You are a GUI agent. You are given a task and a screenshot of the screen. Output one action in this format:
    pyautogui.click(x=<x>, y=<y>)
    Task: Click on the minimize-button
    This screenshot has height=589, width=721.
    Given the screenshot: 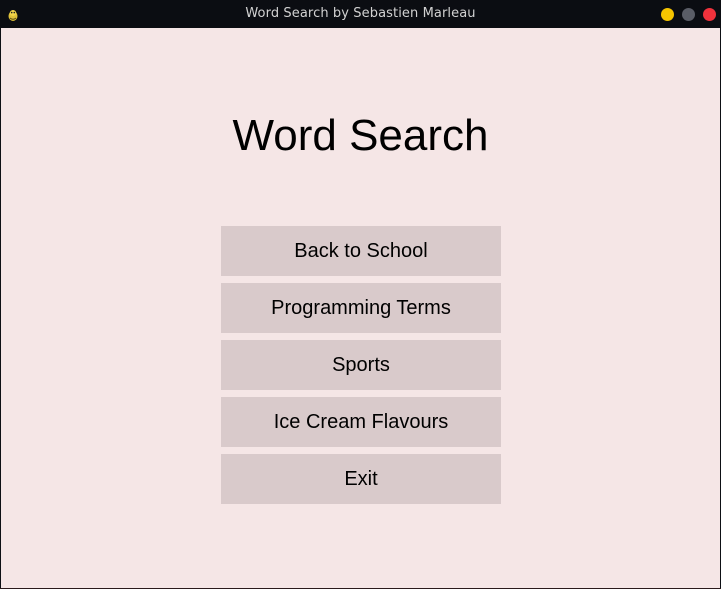 What is the action you would take?
    pyautogui.click(x=667, y=14)
    